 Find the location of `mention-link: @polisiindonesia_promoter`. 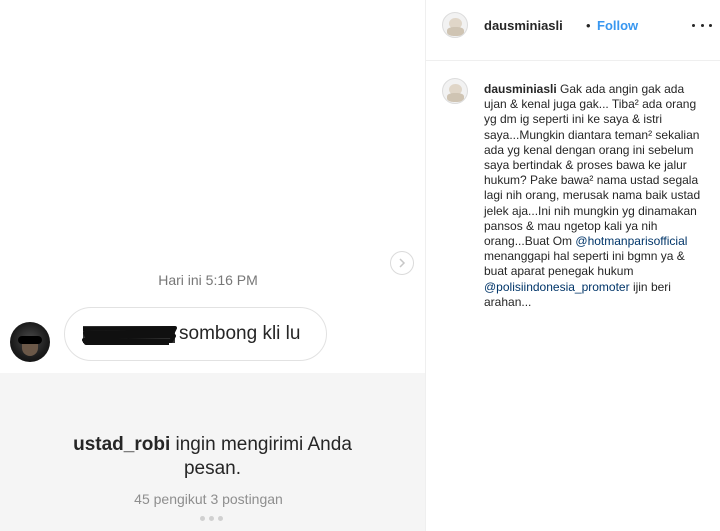

mention-link: @polisiindonesia_promoter is located at coordinates (557, 287).